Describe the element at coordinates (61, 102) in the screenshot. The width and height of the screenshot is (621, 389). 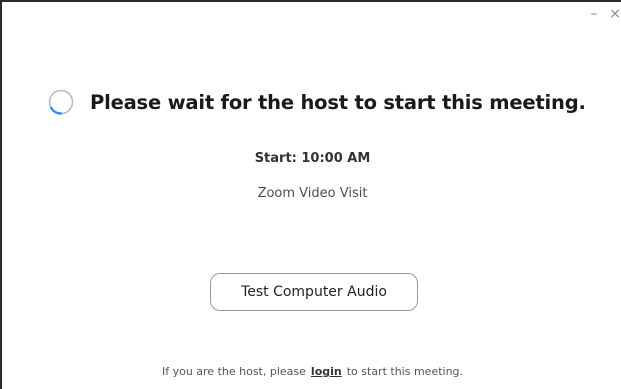
I see `loading-spinner-icon` at that location.